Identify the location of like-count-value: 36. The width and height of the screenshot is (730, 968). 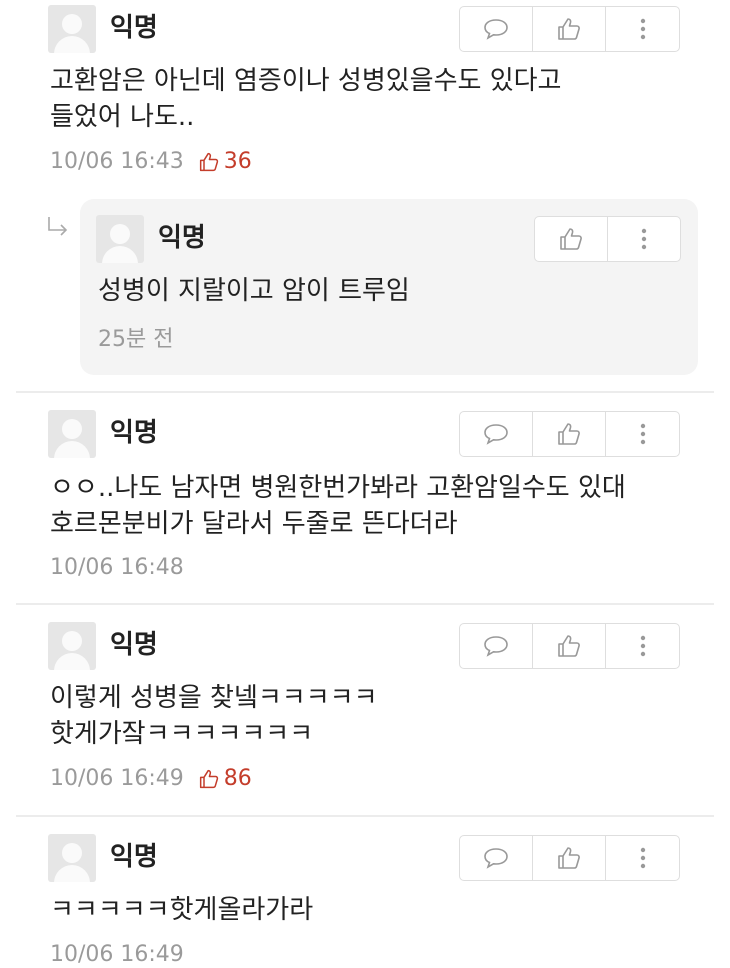
(237, 161).